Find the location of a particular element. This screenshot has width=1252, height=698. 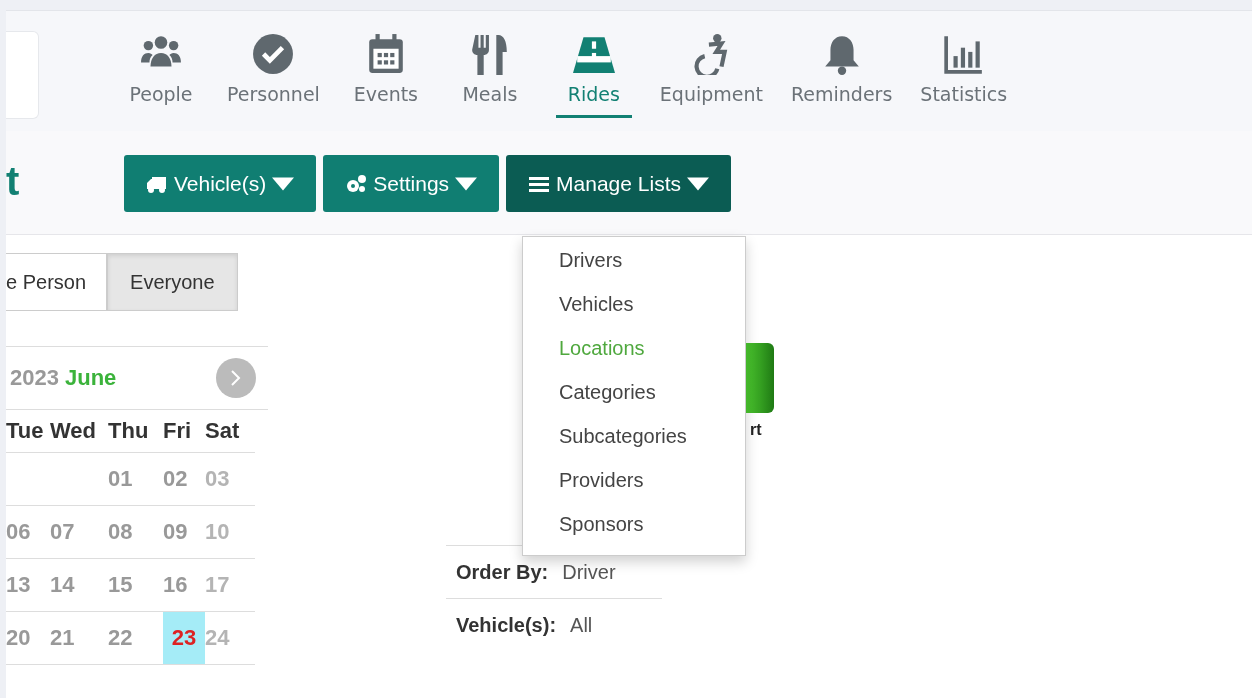

calendar-day: 23 is located at coordinates (184, 638).